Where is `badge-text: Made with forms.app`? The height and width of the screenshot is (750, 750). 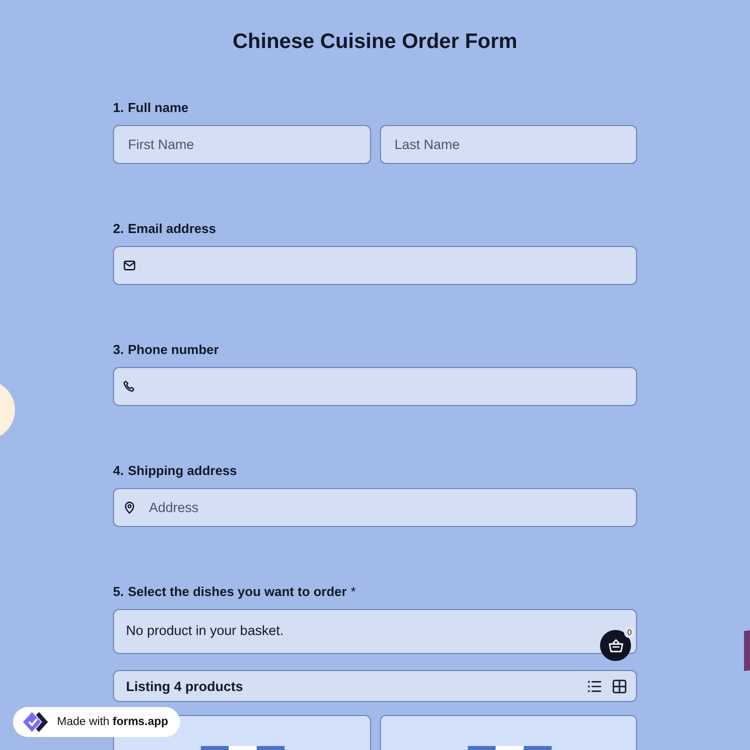 badge-text: Made with forms.app is located at coordinates (112, 722).